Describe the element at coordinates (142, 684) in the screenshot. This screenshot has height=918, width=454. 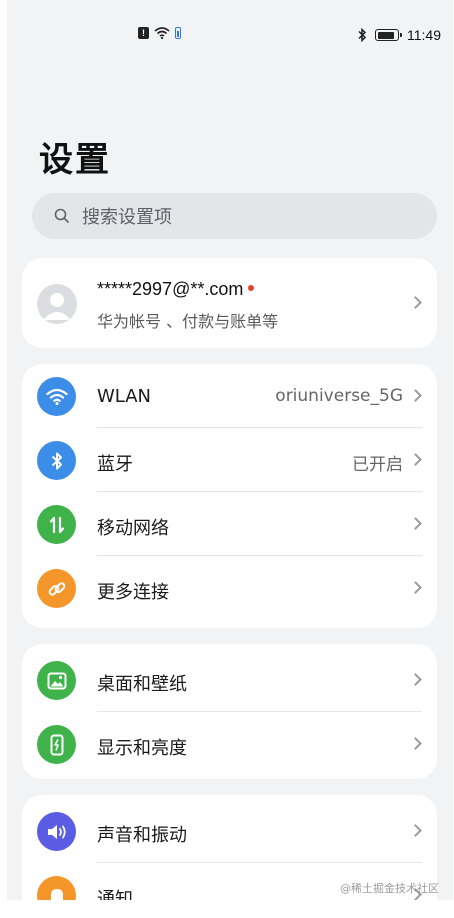
I see `settings-item-label: 桌面和壁纸` at that location.